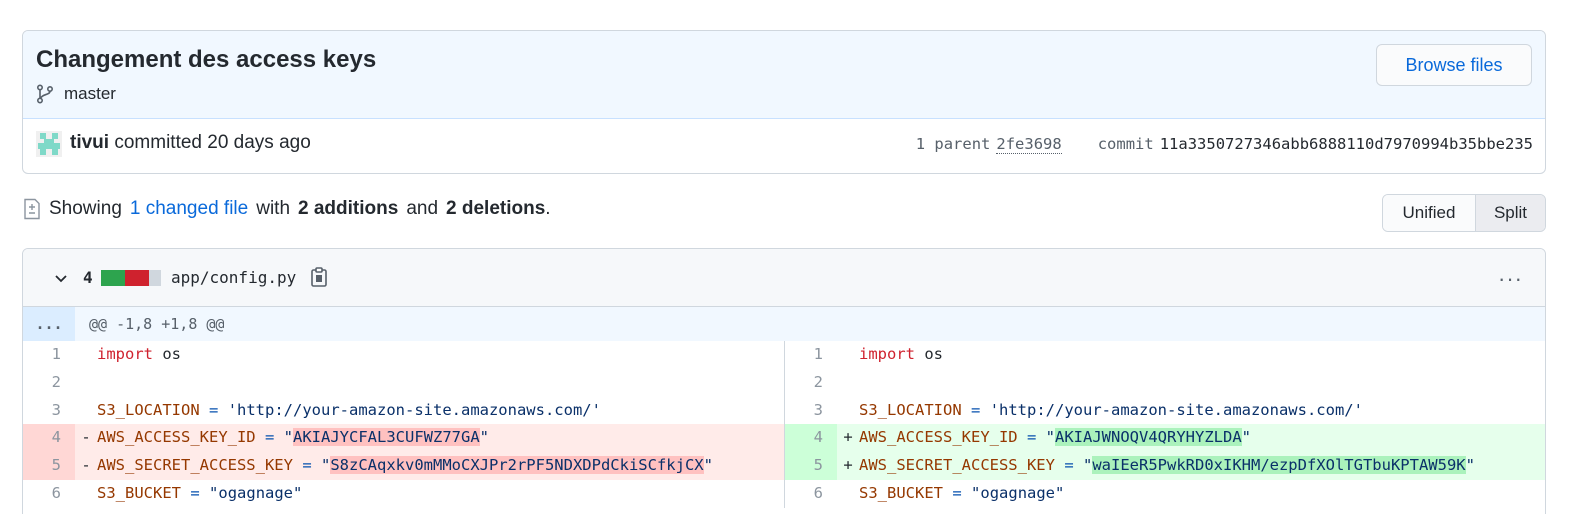  What do you see at coordinates (1454, 65) in the screenshot?
I see `browse-files-button: Browse files` at bounding box center [1454, 65].